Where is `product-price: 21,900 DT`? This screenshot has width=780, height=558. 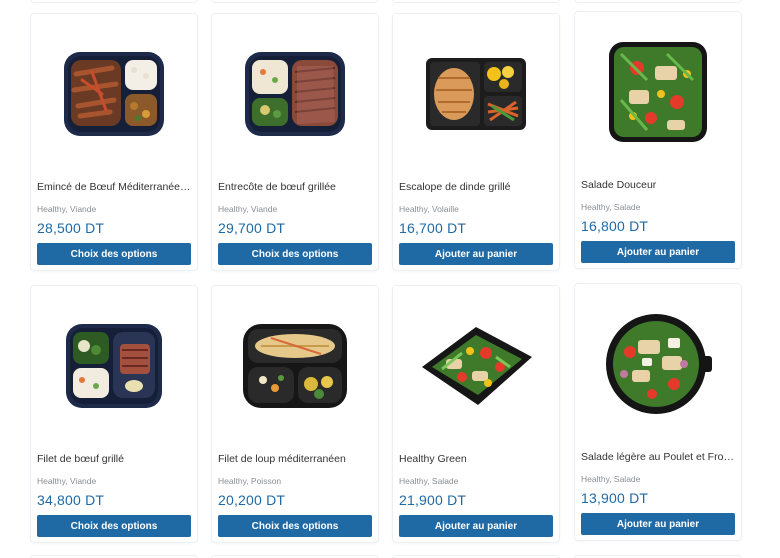
product-price: 21,900 DT is located at coordinates (433, 500).